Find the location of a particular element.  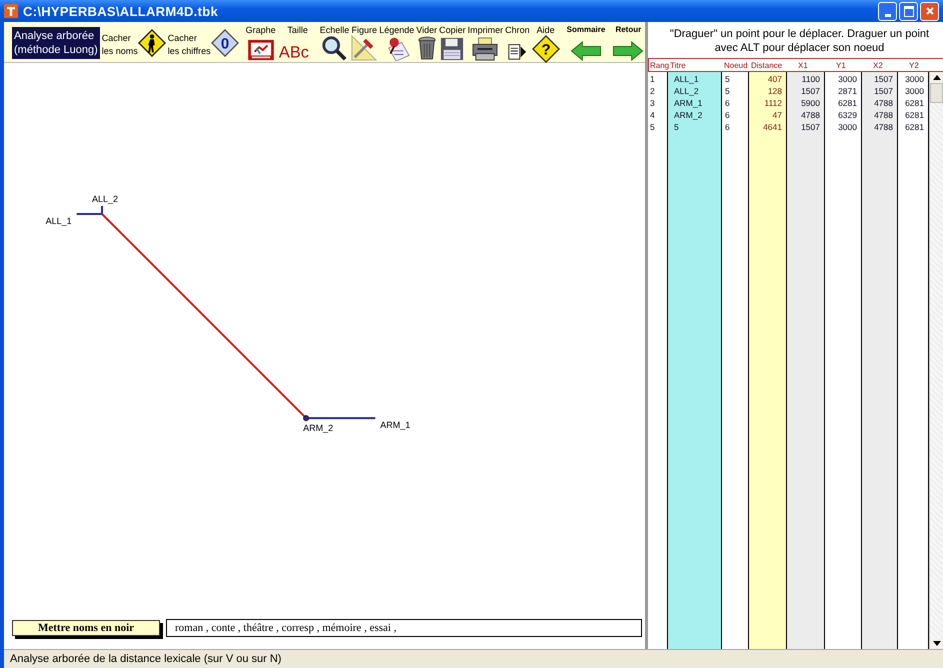

table-cell-text: 2 is located at coordinates (652, 91).